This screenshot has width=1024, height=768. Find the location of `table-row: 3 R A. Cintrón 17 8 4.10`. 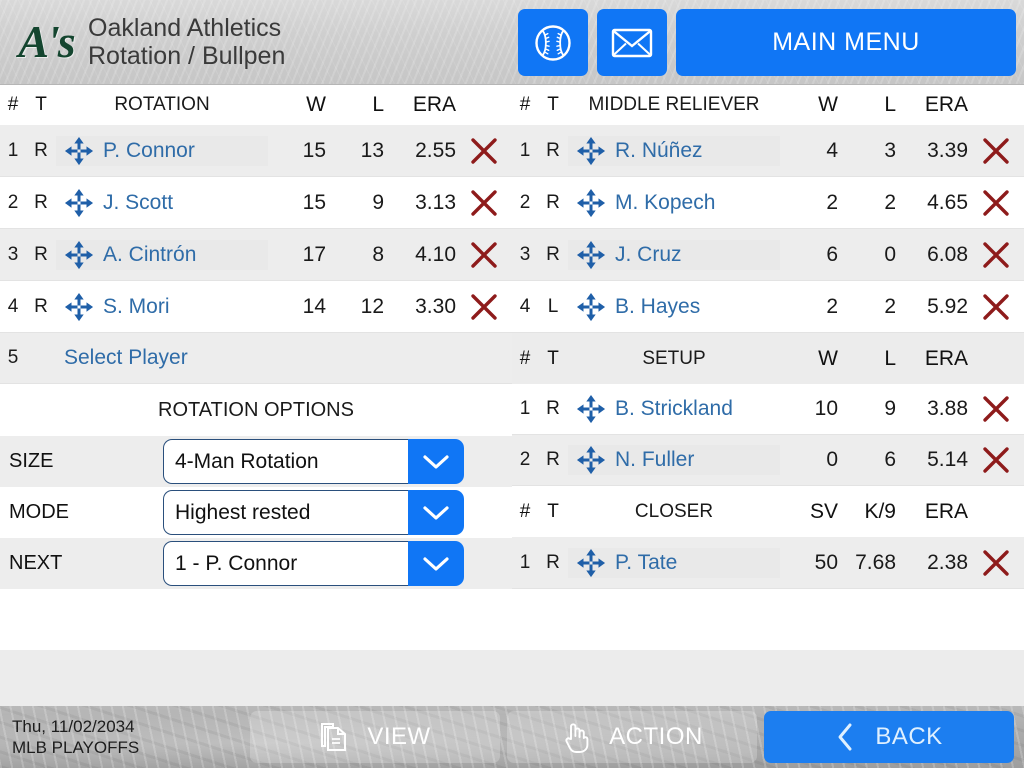

table-row: 3 R A. Cintrón 17 8 4.10 is located at coordinates (256, 255).